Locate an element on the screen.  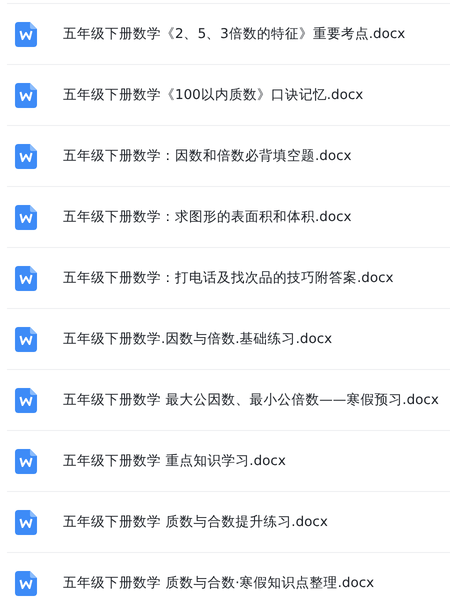
file-name: 五年级下册数学：打电话及找次品的技巧附答案.docx is located at coordinates (228, 278).